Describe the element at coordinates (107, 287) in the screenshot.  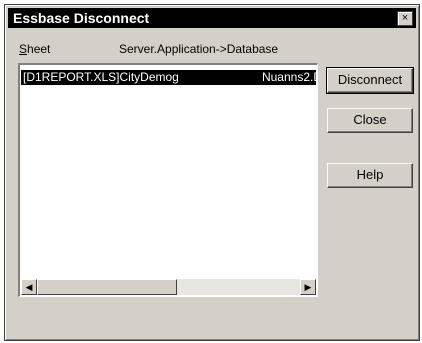
I see `scrollbar-thumb` at that location.